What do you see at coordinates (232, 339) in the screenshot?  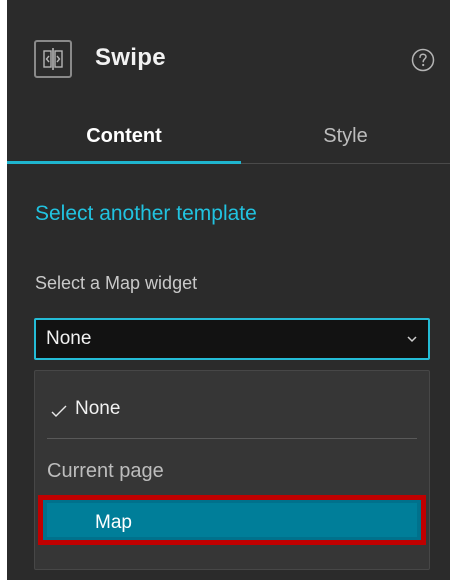 I see `map-widget-select: None` at bounding box center [232, 339].